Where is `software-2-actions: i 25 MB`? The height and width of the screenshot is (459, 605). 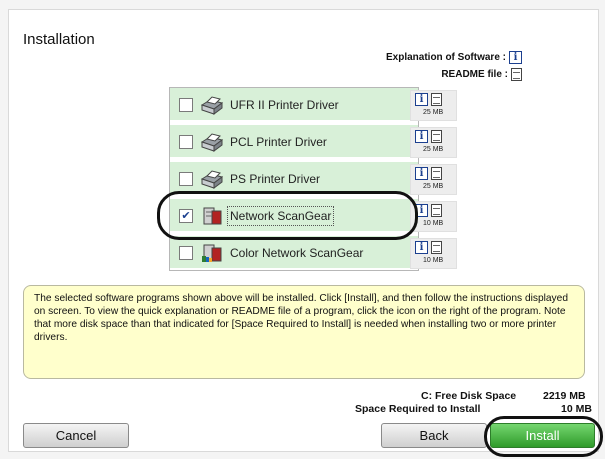
software-2-actions: i 25 MB is located at coordinates (433, 179).